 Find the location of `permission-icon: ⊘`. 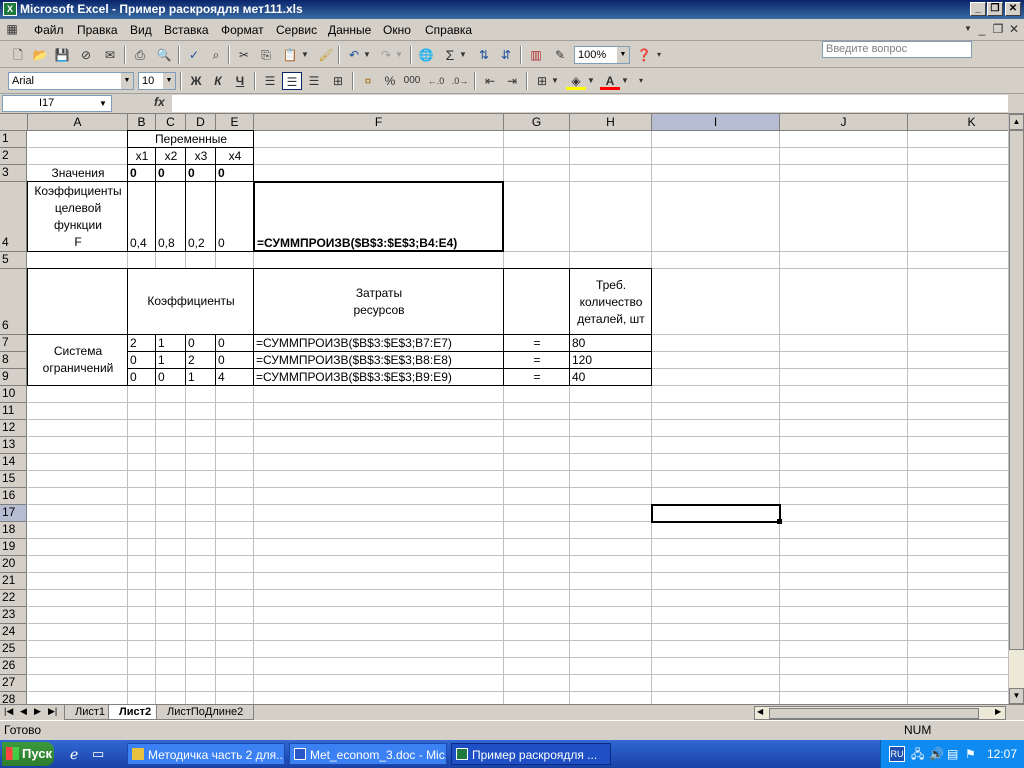

permission-icon: ⊘ is located at coordinates (86, 55).